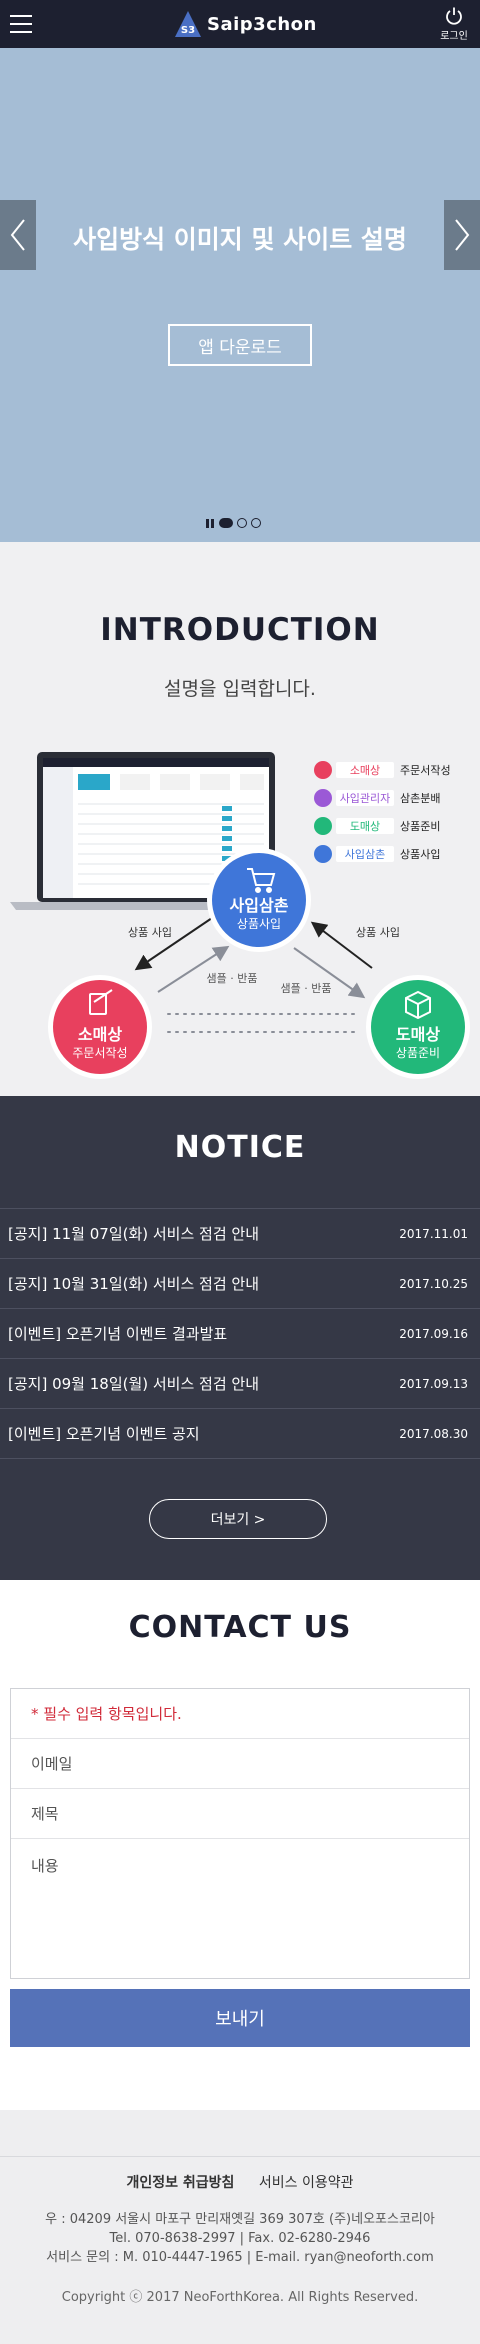 The image size is (480, 2344). Describe the element at coordinates (433, 1433) in the screenshot. I see `notice-item-date: 2017.08.30` at that location.